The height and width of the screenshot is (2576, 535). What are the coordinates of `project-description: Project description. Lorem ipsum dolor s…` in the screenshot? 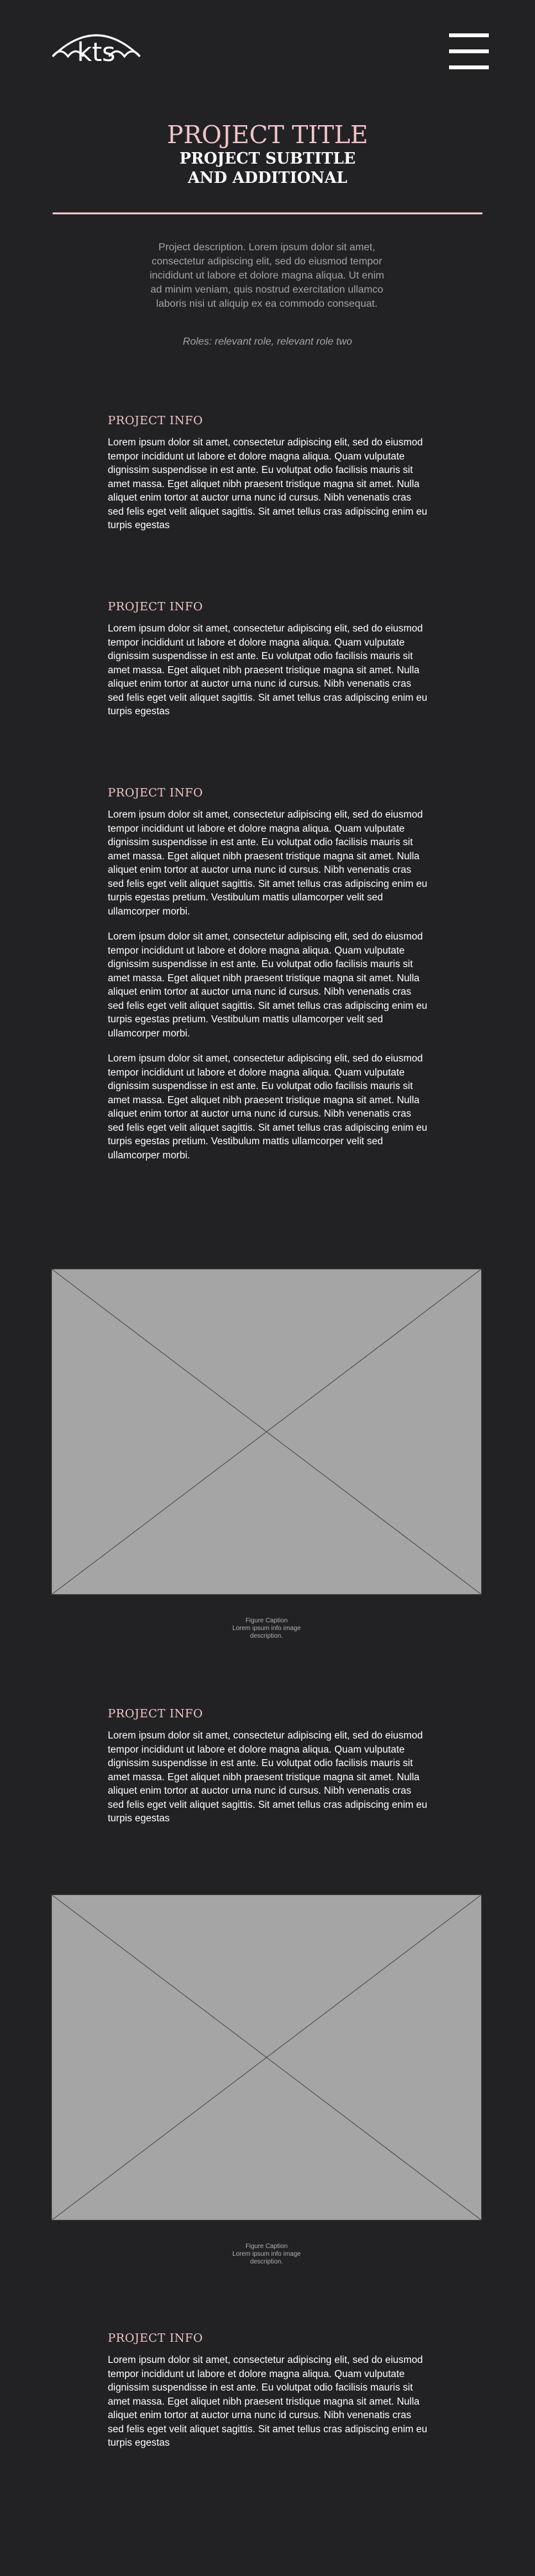 It's located at (266, 275).